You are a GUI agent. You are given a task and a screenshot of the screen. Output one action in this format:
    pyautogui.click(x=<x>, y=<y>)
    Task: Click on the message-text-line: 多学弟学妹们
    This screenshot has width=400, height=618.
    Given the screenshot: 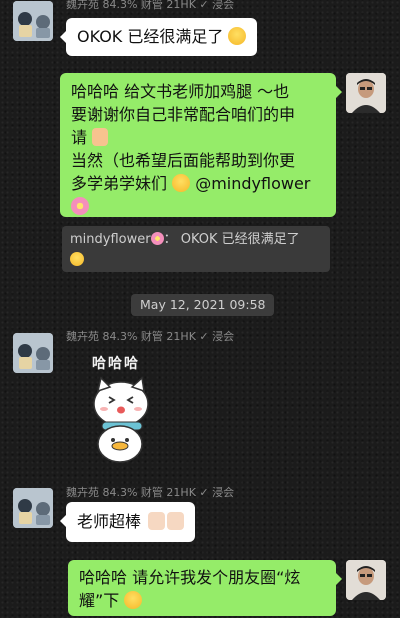 What is the action you would take?
    pyautogui.click(x=119, y=183)
    